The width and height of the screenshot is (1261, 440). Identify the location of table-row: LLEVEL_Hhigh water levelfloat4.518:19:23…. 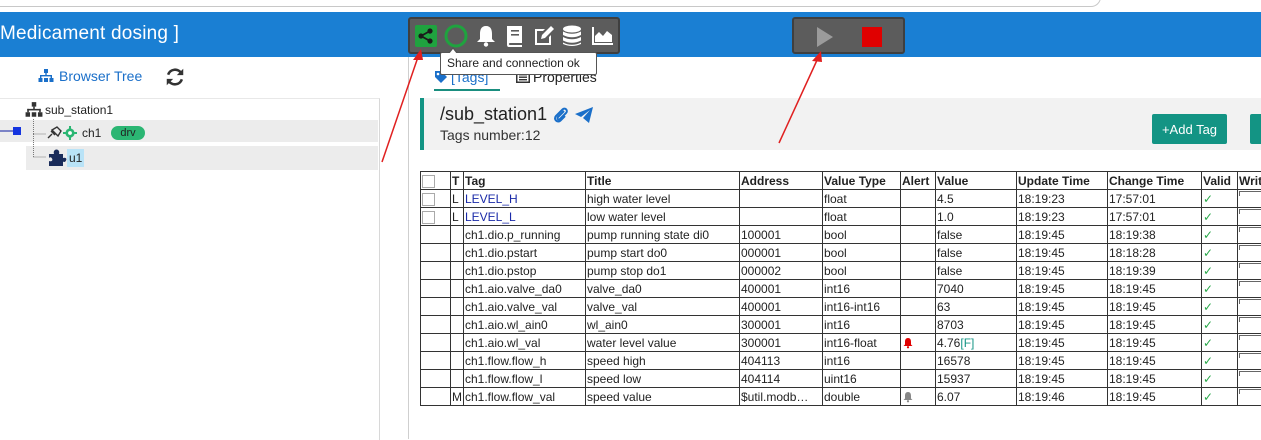
(841, 199).